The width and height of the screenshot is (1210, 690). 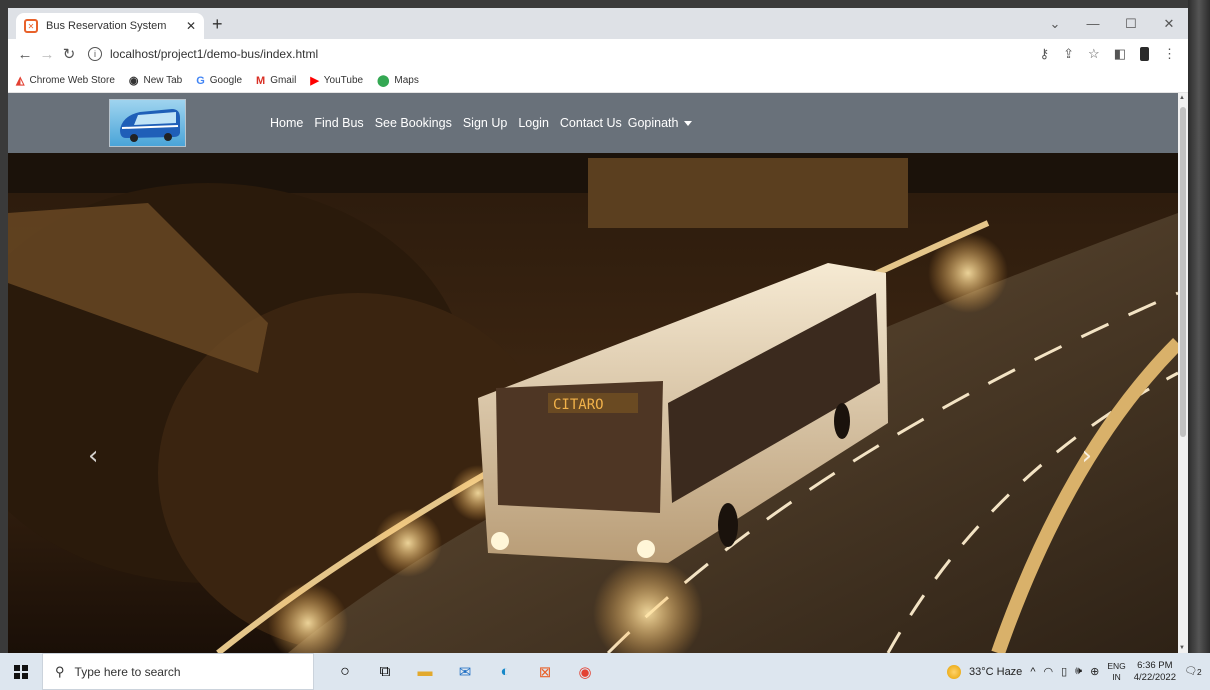 I want to click on edge-icon: ◐, so click(x=505, y=672).